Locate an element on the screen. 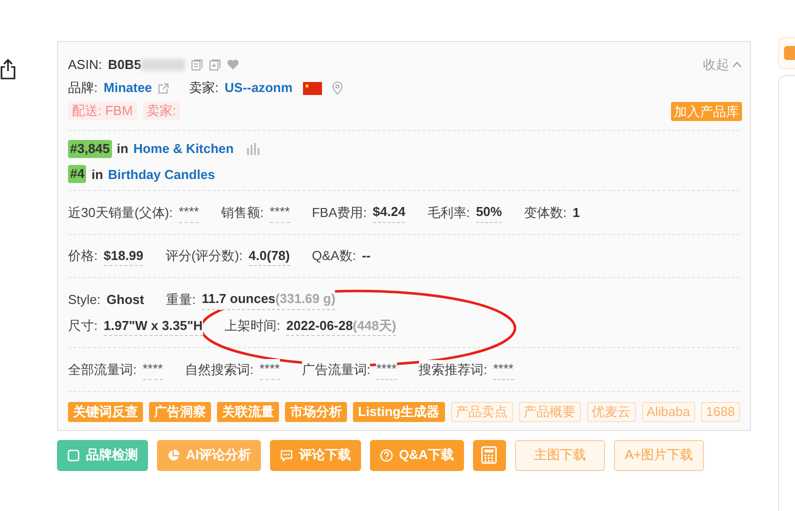 The width and height of the screenshot is (795, 511). category-link: Home & Kitchen is located at coordinates (183, 148).